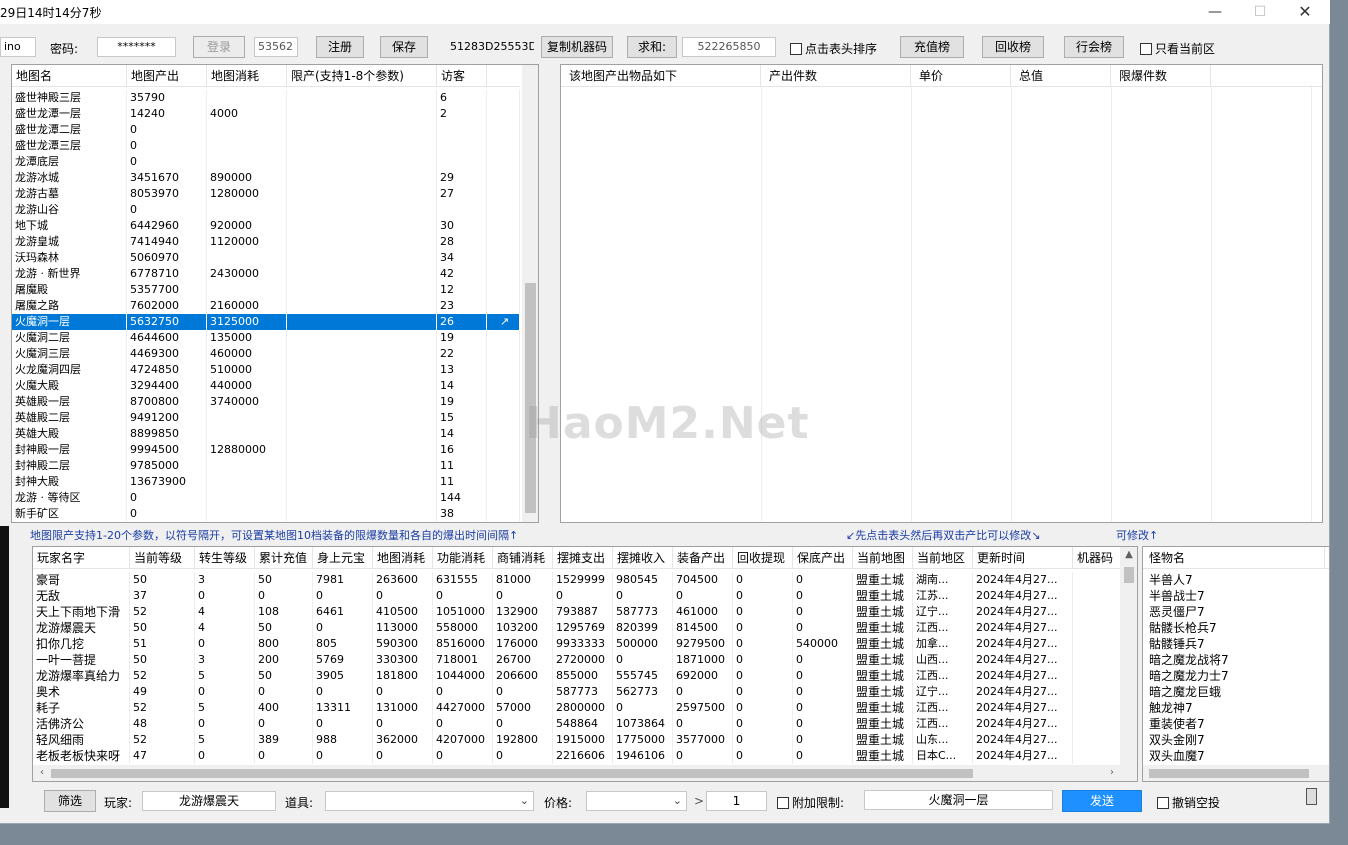  What do you see at coordinates (661, 76) in the screenshot?
I see `col-item-name: 该地图产出物品如下` at bounding box center [661, 76].